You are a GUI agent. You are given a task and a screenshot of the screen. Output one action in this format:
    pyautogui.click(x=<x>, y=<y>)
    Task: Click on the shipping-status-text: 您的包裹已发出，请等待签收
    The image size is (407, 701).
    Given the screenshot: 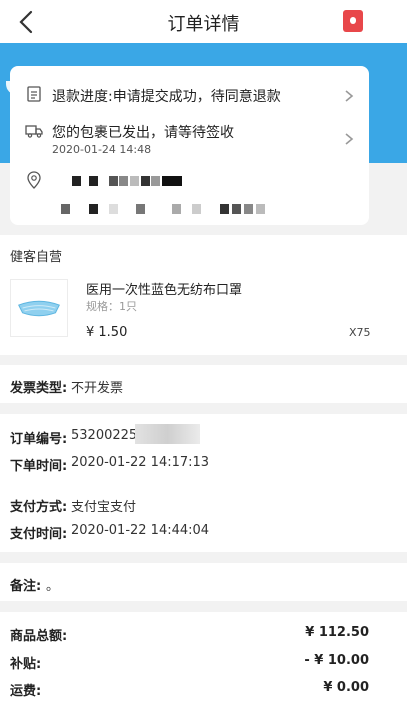 What is the action you would take?
    pyautogui.click(x=143, y=132)
    